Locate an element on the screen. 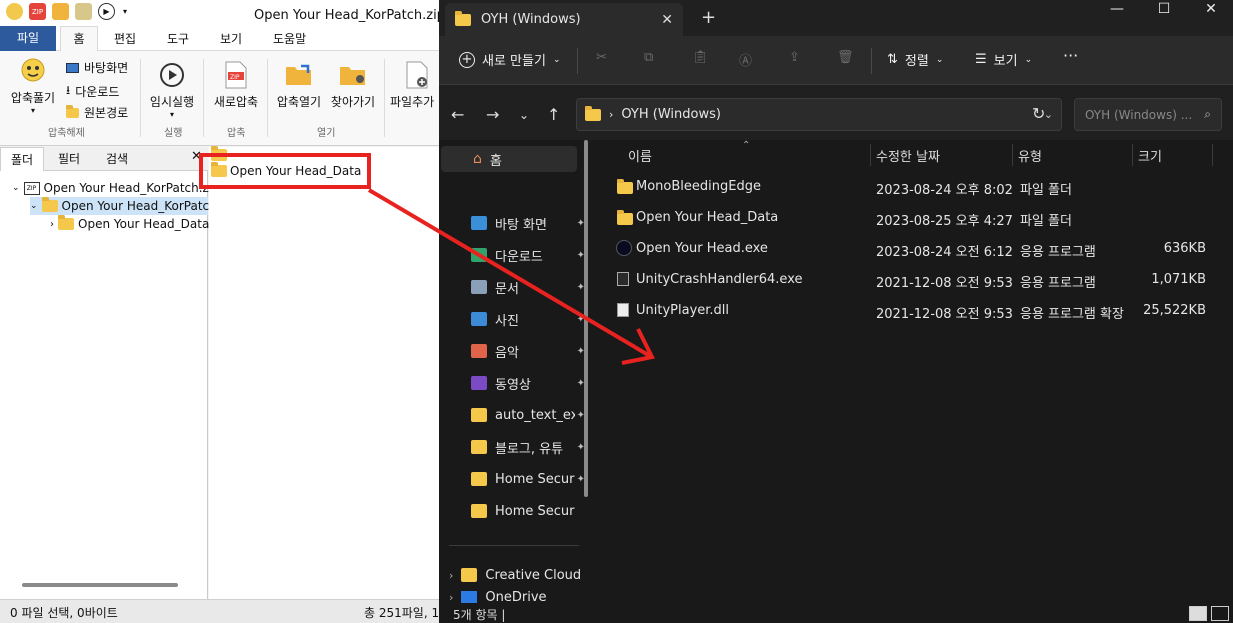  tab-folder: 폴더 is located at coordinates (22, 159).